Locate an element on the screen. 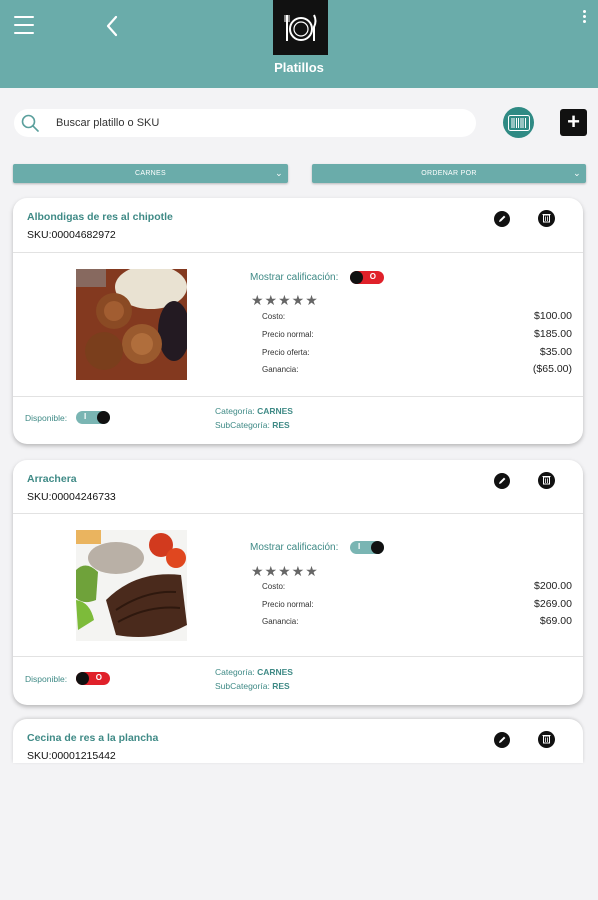 This screenshot has height=900, width=598. price-value: ($65.00) is located at coordinates (552, 369).